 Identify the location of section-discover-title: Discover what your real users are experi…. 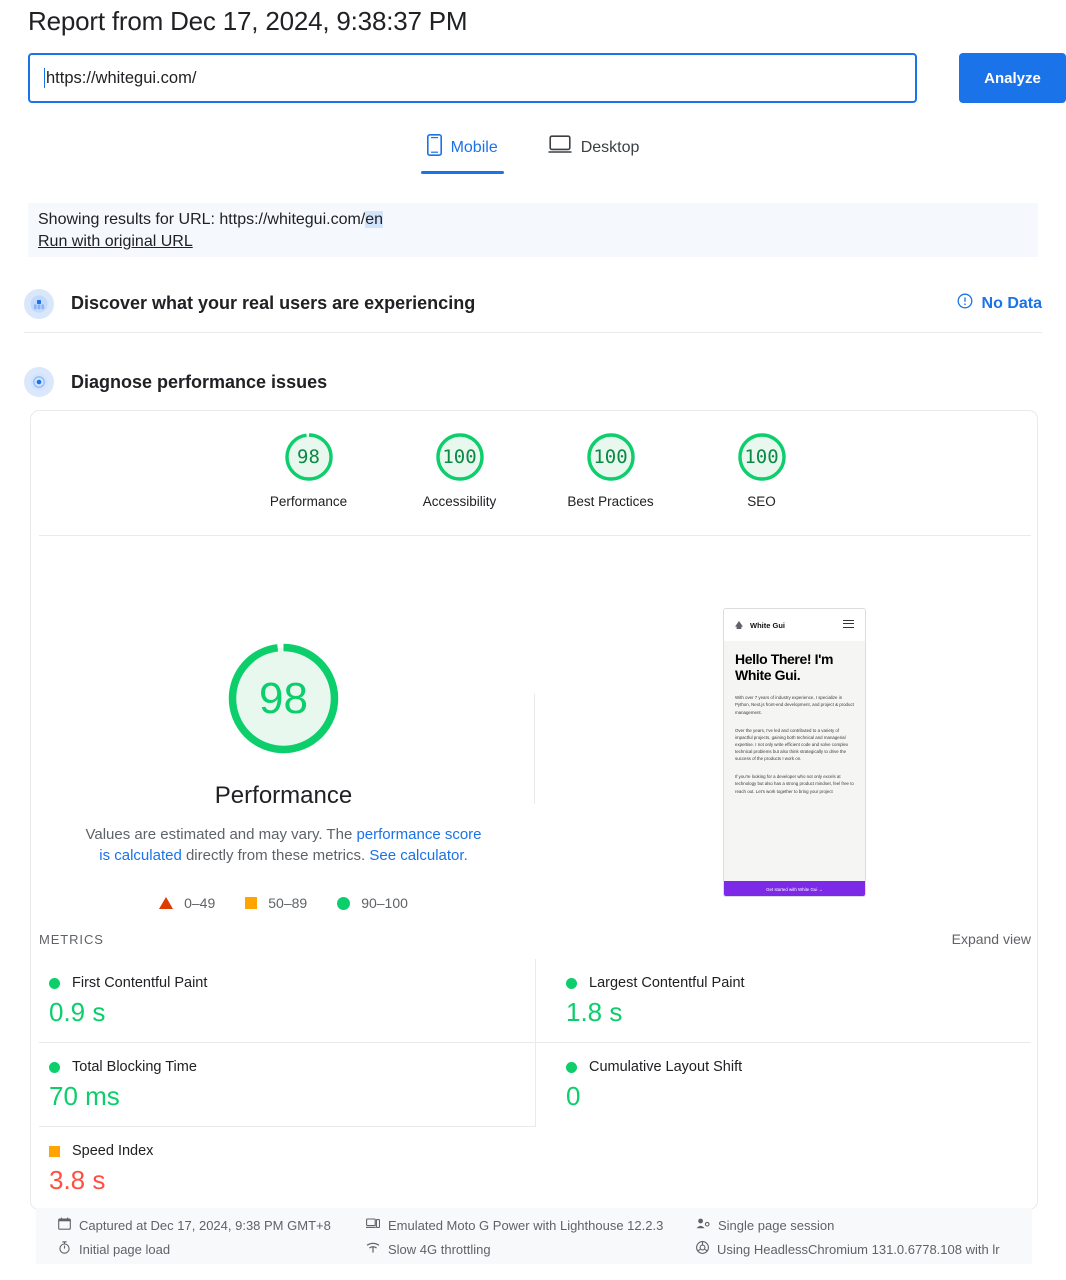
(273, 303).